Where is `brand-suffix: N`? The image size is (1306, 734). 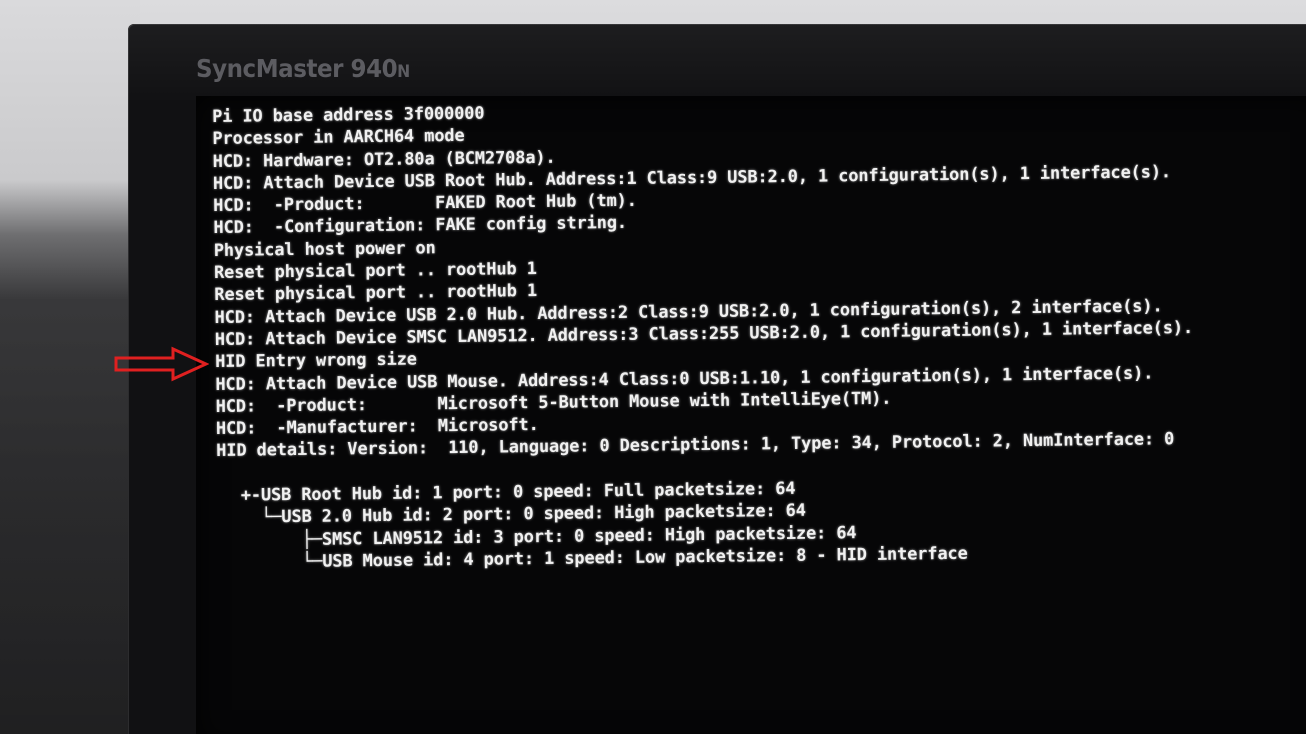
brand-suffix: N is located at coordinates (403, 72).